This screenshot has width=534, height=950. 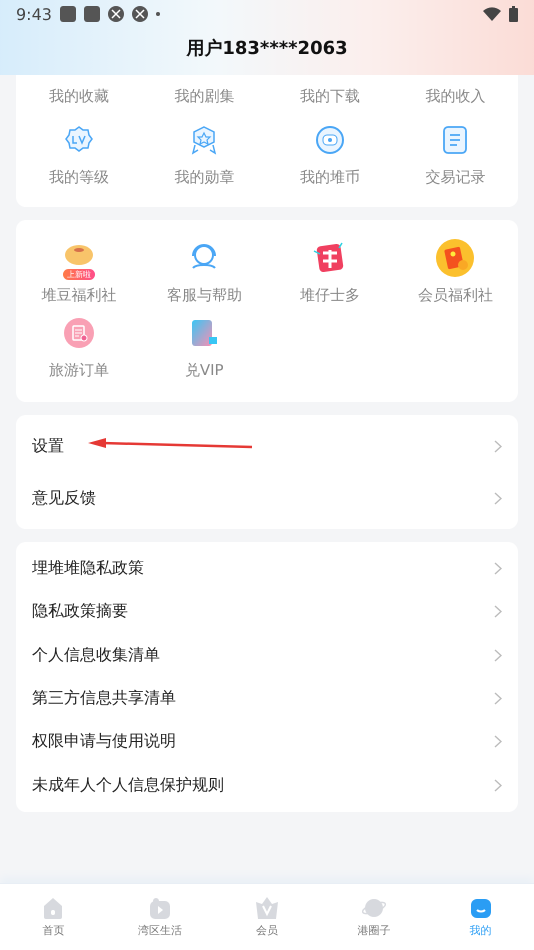 What do you see at coordinates (267, 568) in the screenshot?
I see `menu-row: 埋堆堆隐私政策` at bounding box center [267, 568].